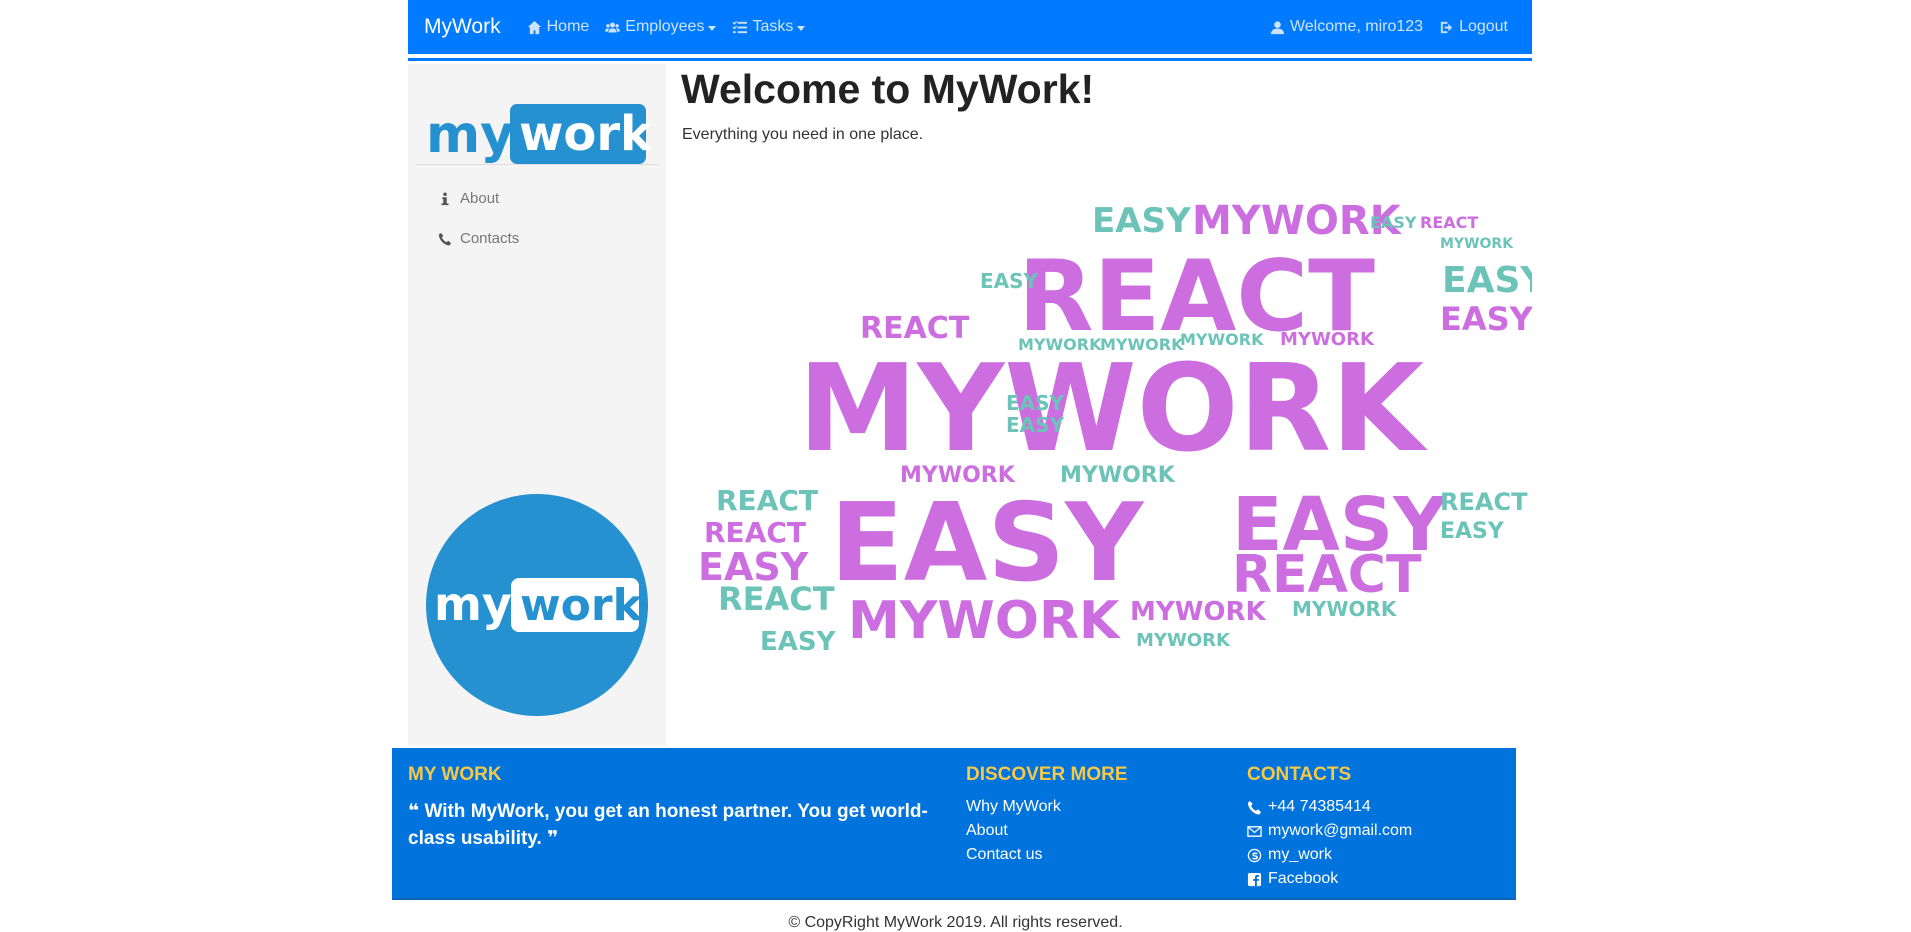  I want to click on circle-logo-mark: my work, so click(539, 604).